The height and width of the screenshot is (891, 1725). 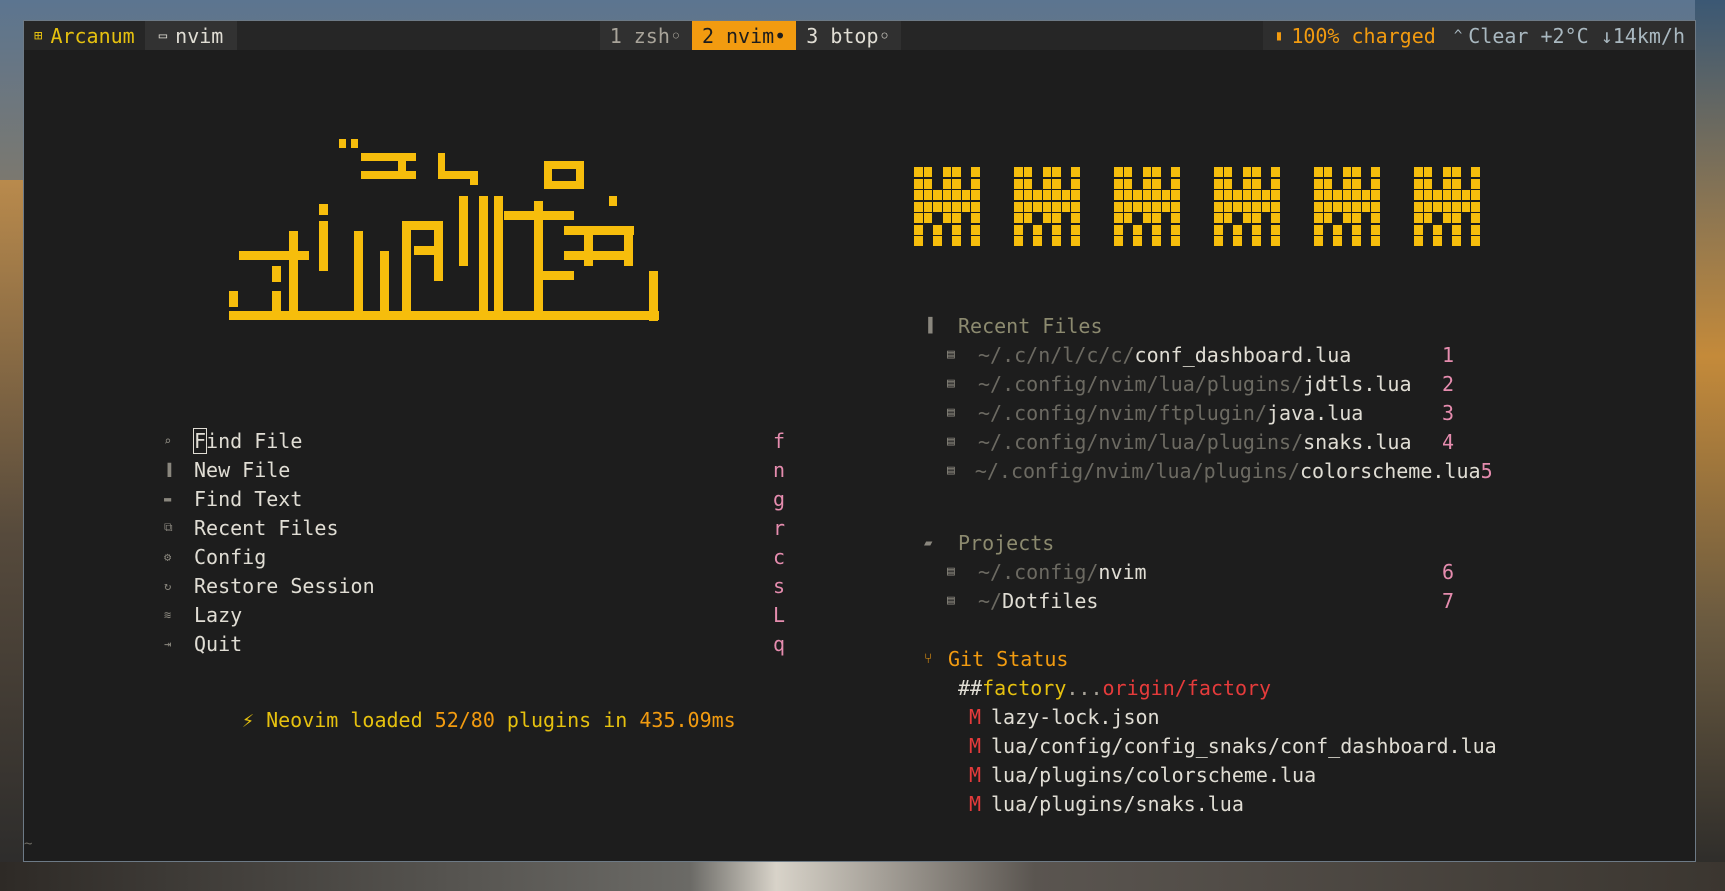 I want to click on tmux-session: ⊞ Arcanum, so click(x=84, y=35).